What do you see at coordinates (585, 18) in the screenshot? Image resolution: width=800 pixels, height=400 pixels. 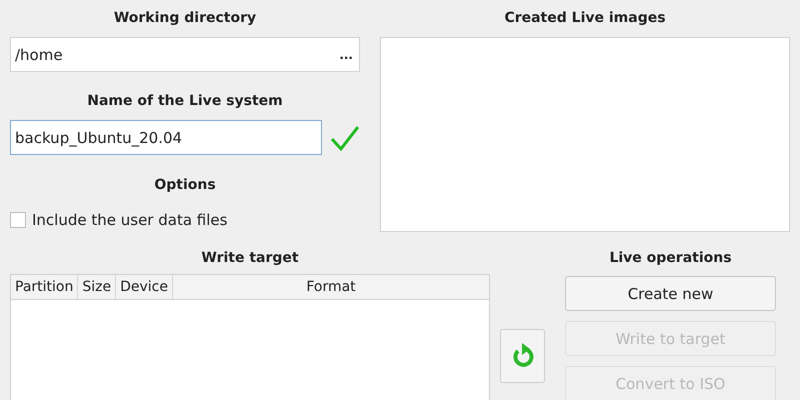 I see `section-title: Created Live images` at bounding box center [585, 18].